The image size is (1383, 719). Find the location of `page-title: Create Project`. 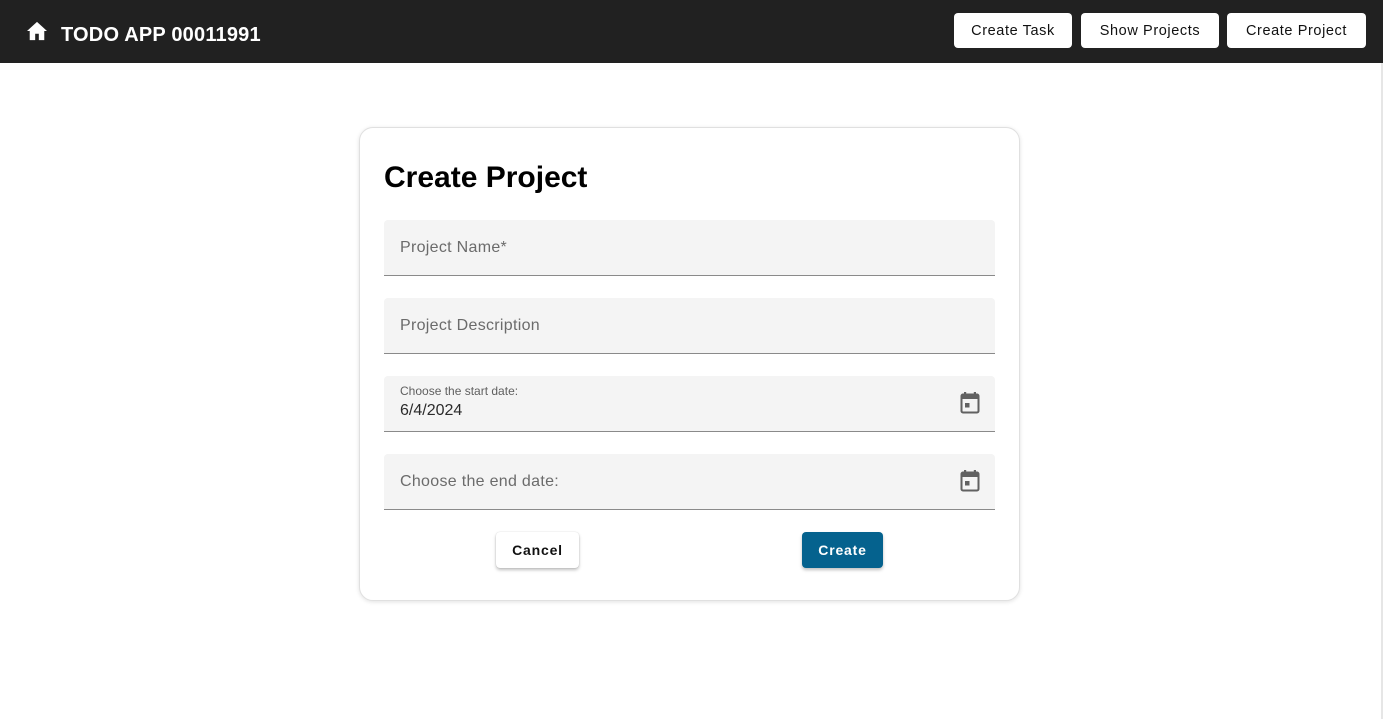

page-title: Create Project is located at coordinates (486, 177).